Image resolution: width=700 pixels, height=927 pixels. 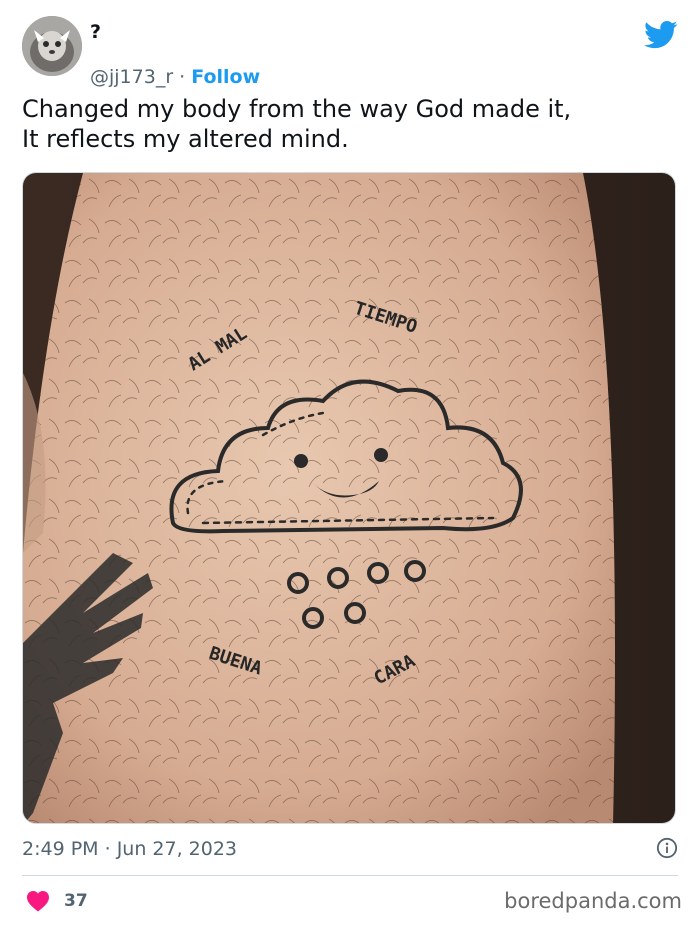 What do you see at coordinates (177, 849) in the screenshot?
I see `tweet-date: Jun 27, 2023` at bounding box center [177, 849].